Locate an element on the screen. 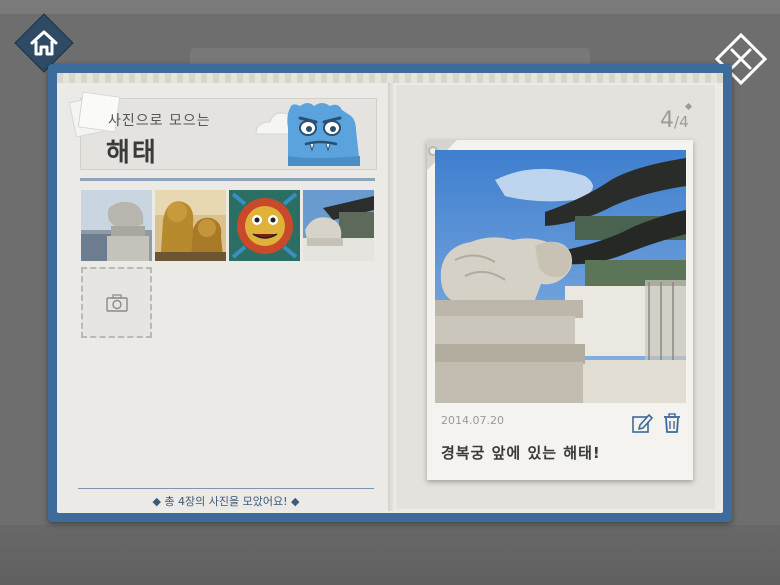 This screenshot has width=780, height=585. photo-date: 2014.07.20 is located at coordinates (472, 420).